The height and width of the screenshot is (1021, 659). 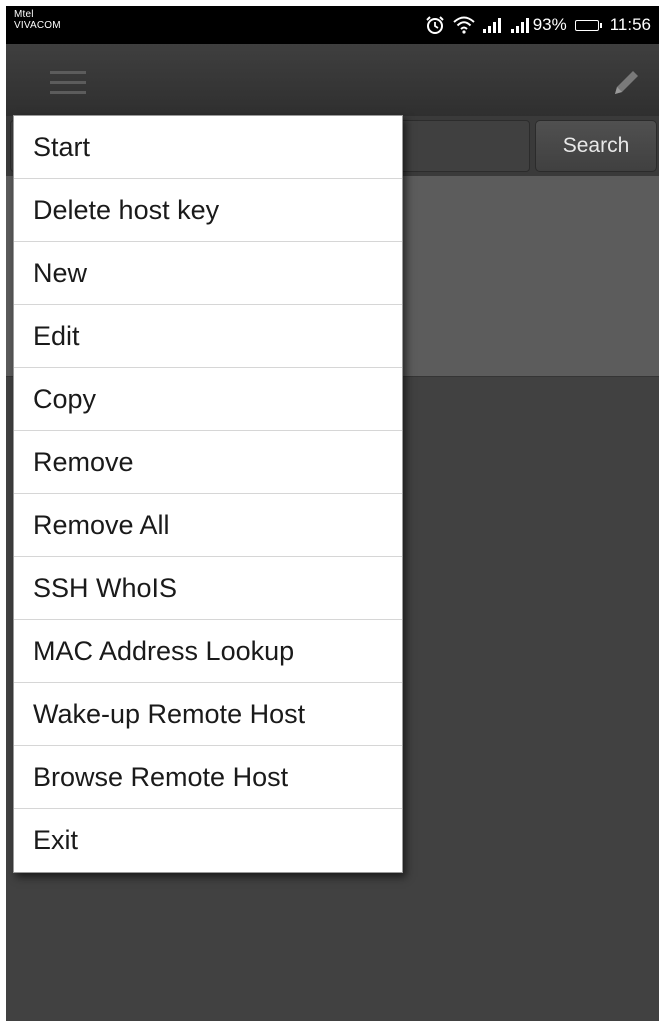 What do you see at coordinates (332, 25) in the screenshot?
I see `status-bar: Mtel VIVACOM 93% 11:56` at bounding box center [332, 25].